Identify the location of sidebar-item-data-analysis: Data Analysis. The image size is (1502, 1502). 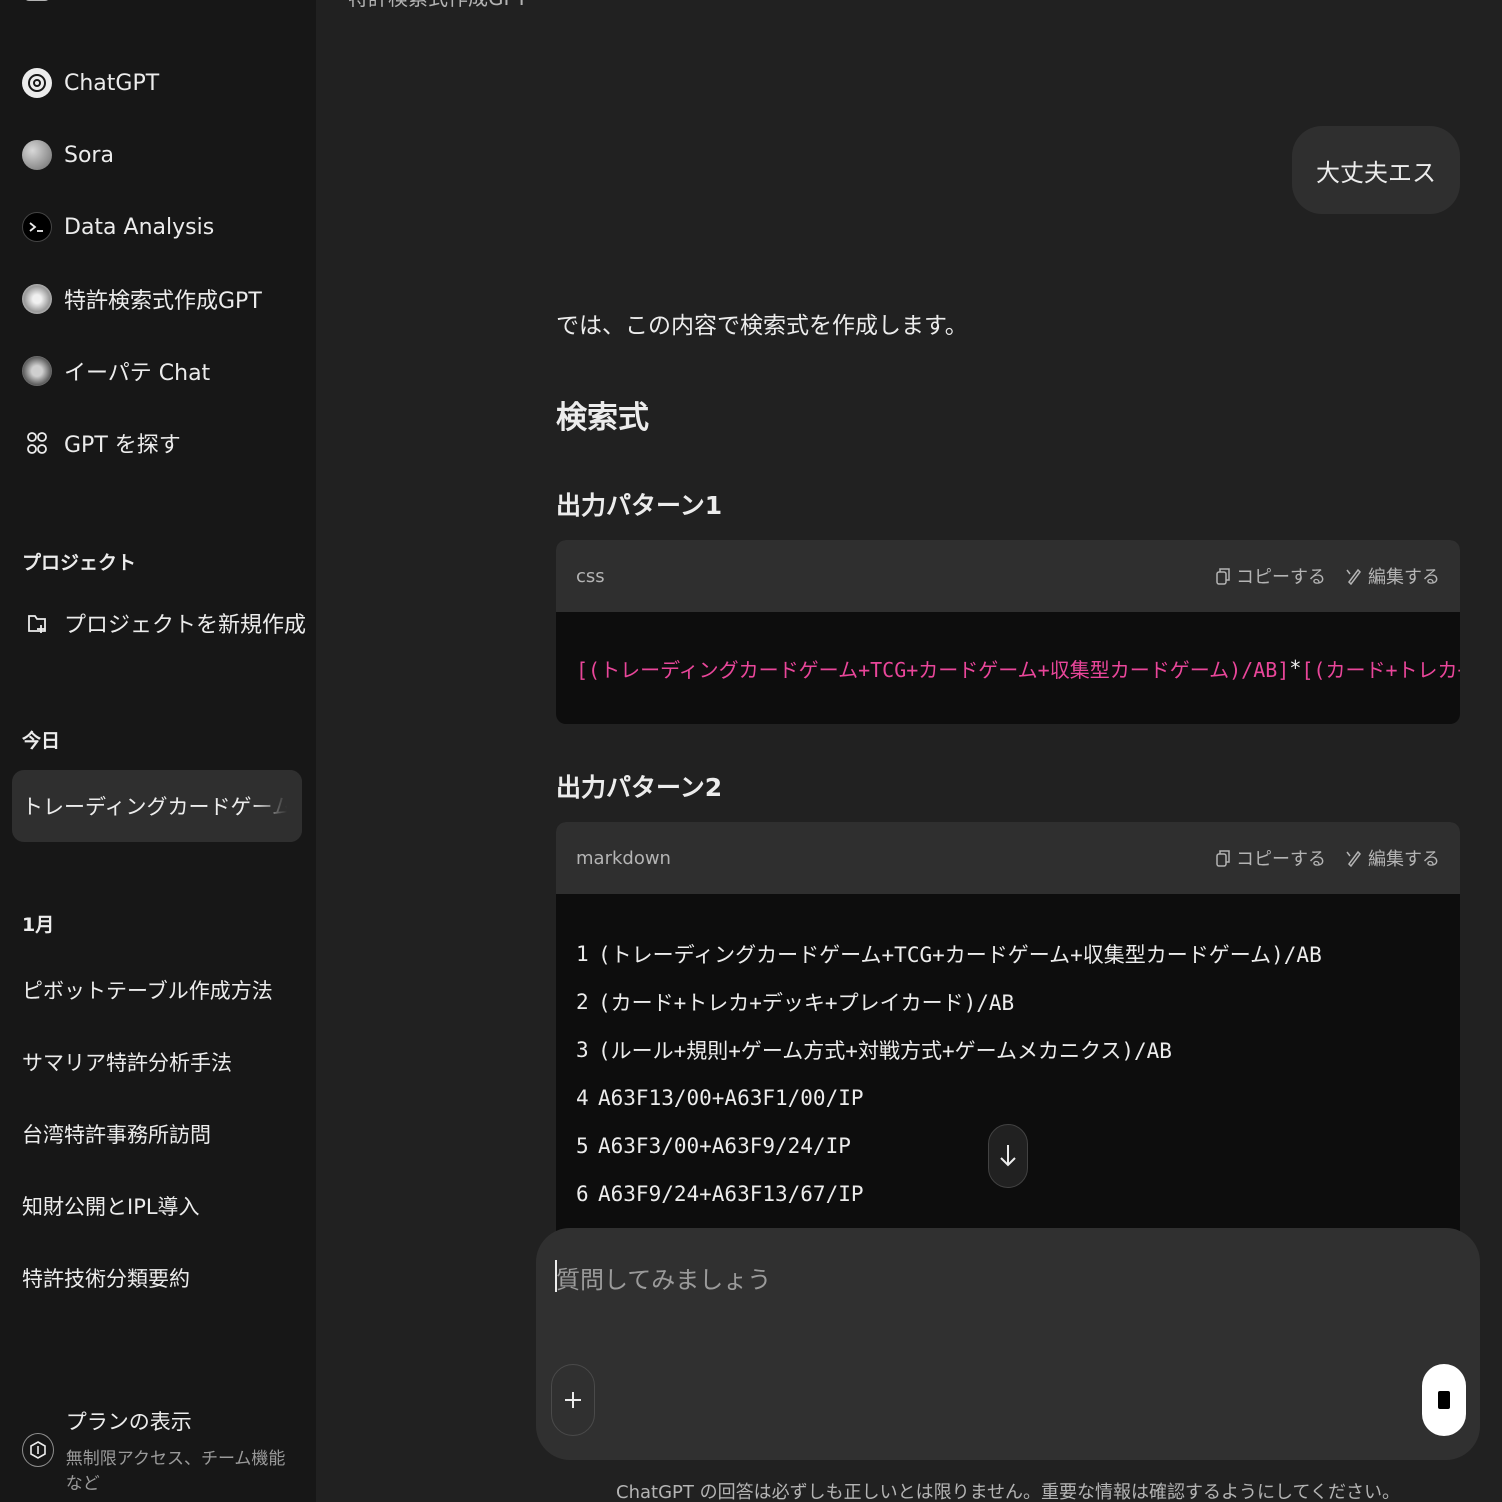
(157, 227).